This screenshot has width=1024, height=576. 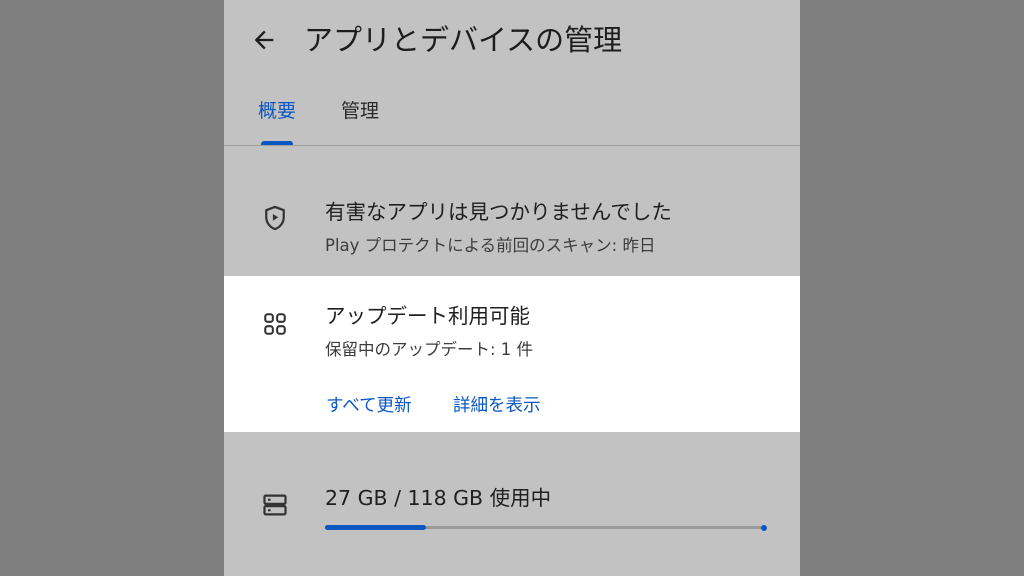 I want to click on protect-subtitle: Play プロテクトによる前回のスキャン: 昨日, so click(x=490, y=245).